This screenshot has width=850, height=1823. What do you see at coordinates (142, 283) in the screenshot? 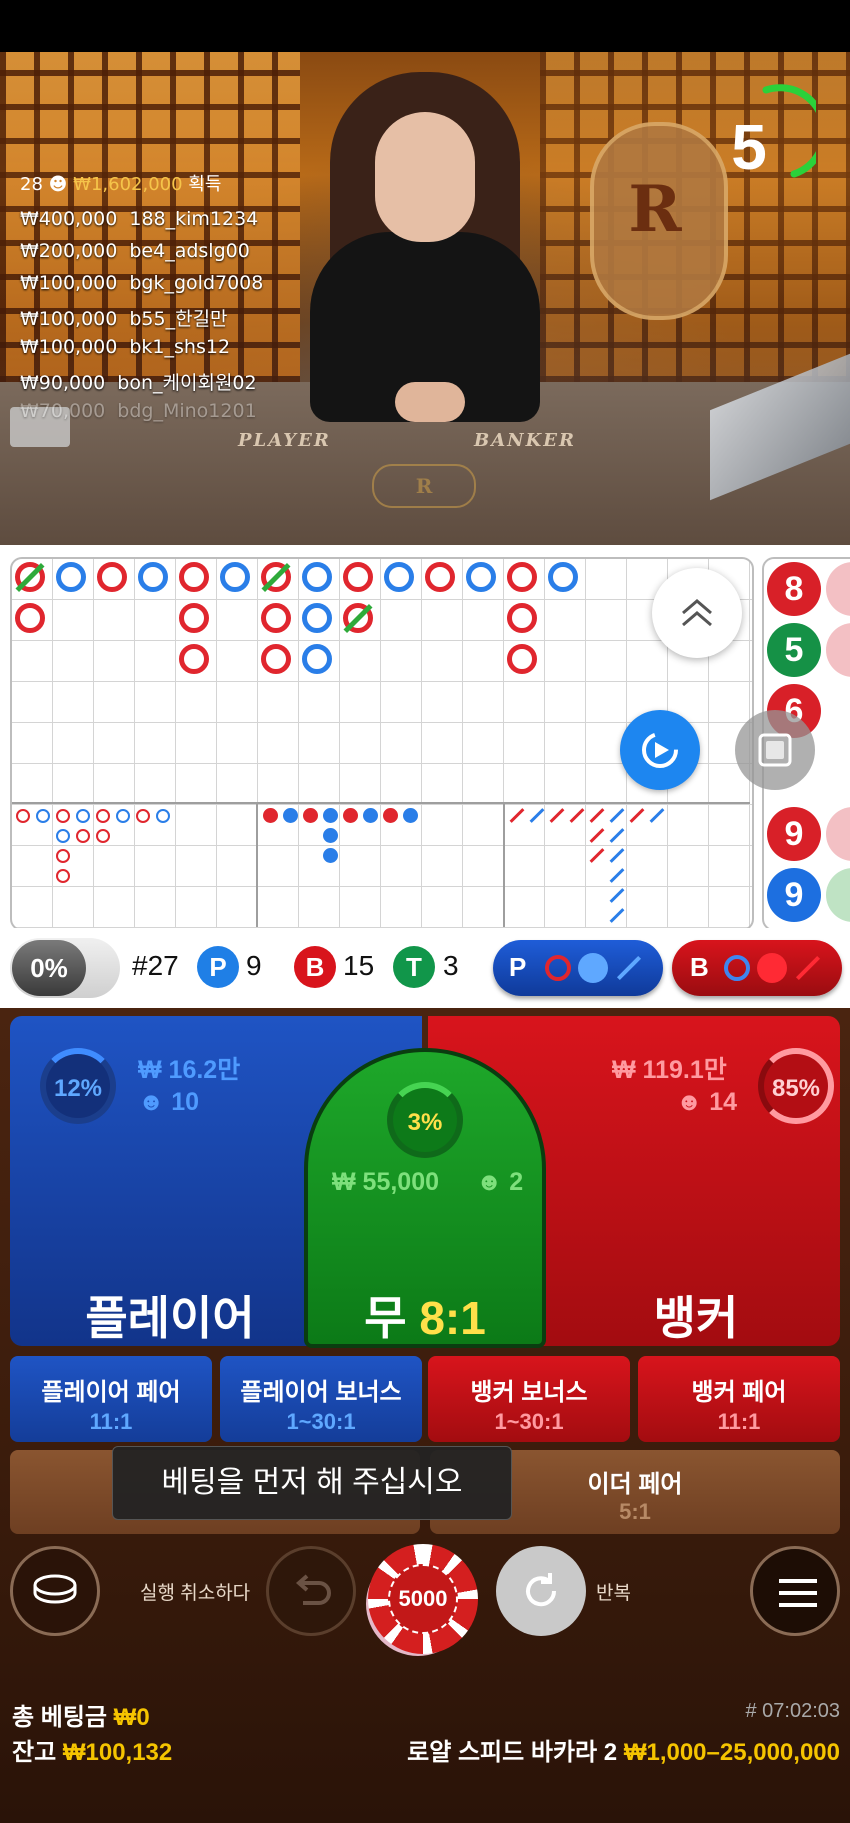
I see `winner-row: ₩100,000 bgk_gold7008` at bounding box center [142, 283].